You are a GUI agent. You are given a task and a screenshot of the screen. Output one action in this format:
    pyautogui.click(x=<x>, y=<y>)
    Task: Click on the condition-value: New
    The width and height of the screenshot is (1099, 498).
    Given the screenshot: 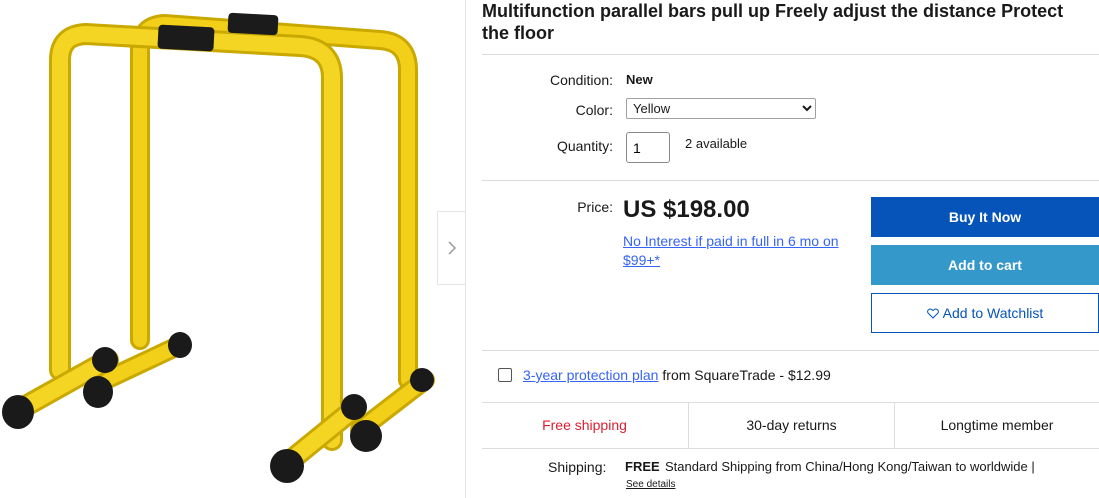 What is the action you would take?
    pyautogui.click(x=639, y=79)
    